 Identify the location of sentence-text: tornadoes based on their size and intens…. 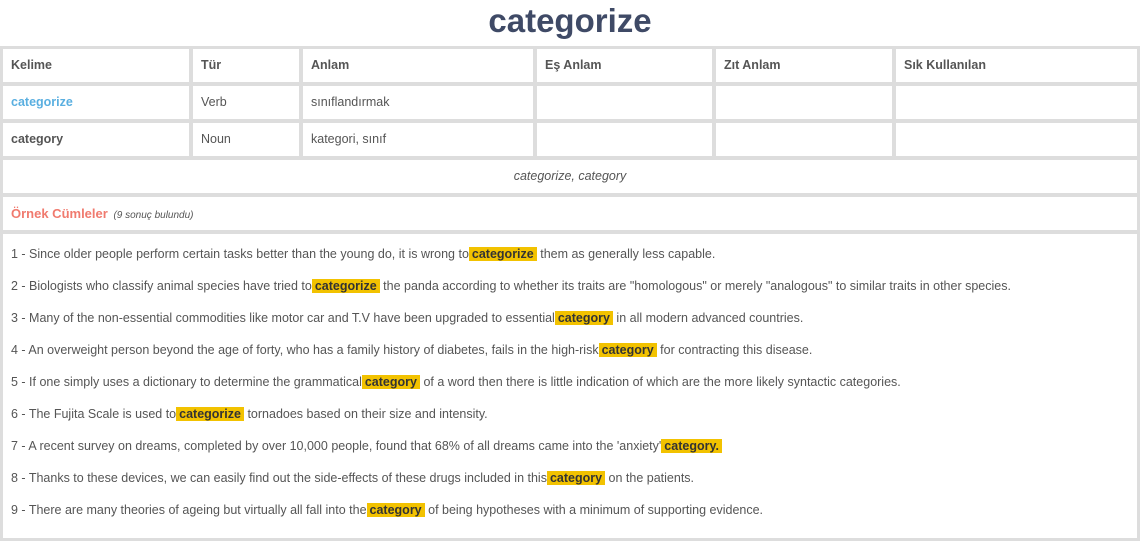
(365, 414).